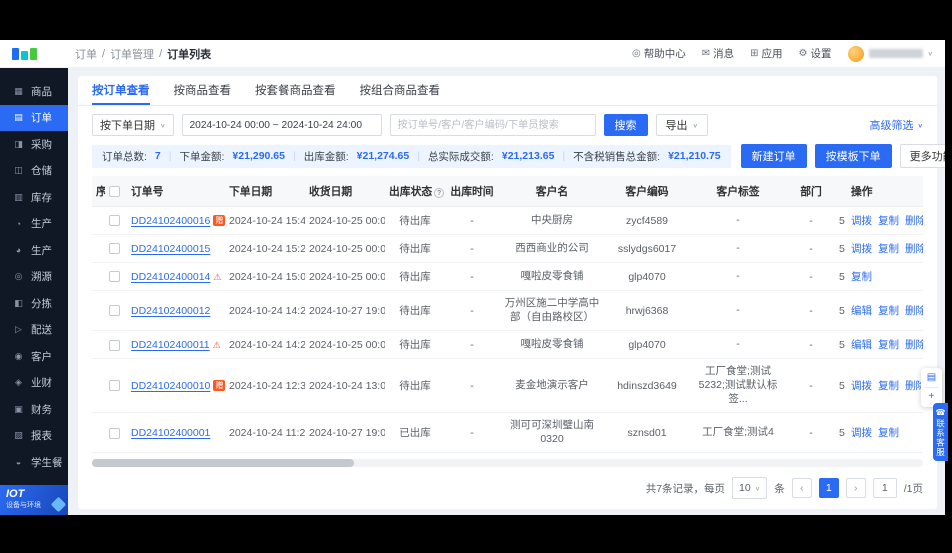 The width and height of the screenshot is (952, 553). Describe the element at coordinates (170, 386) in the screenshot. I see `order-number-link: DD24102400010` at that location.